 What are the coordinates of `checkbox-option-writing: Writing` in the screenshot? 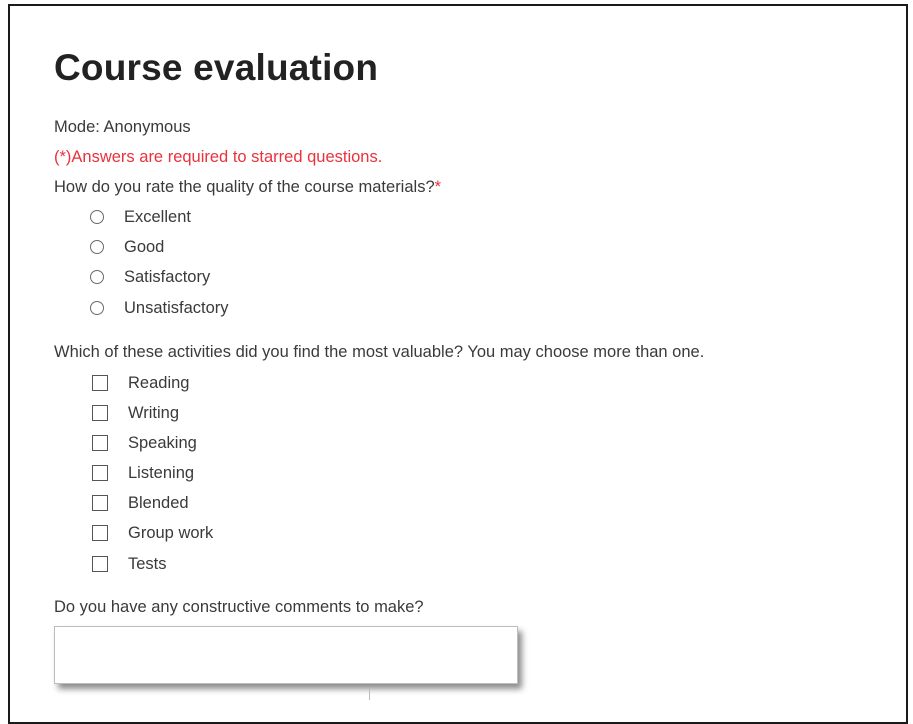 It's located at (134, 413).